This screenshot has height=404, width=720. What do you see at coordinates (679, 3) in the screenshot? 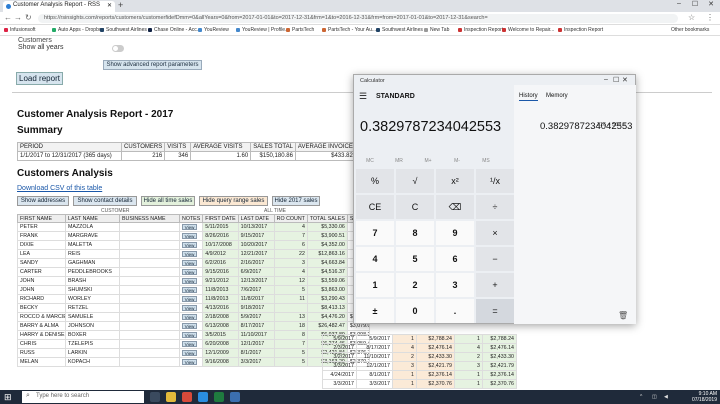
I see `minimize-icon: –` at bounding box center [679, 3].